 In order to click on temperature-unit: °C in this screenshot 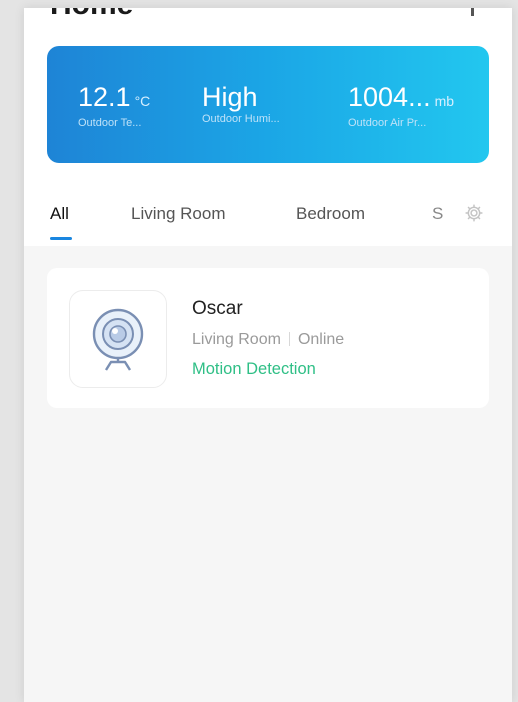, I will do `click(142, 101)`.